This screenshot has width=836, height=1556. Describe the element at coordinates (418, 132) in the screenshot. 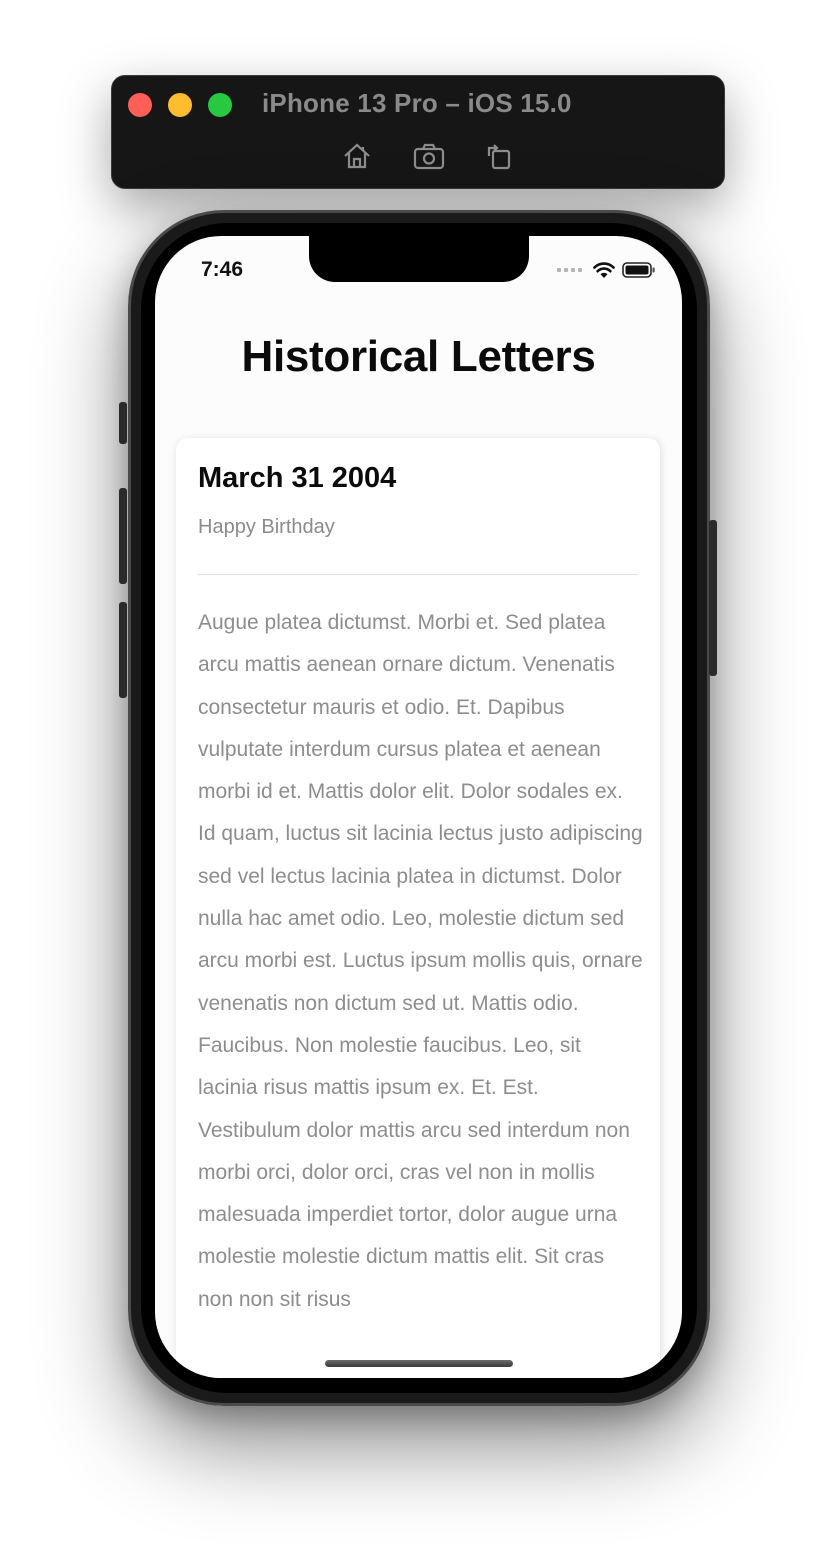

I see `simulator-toolbar: iPhone 13 Pro – iOS 15.0` at that location.